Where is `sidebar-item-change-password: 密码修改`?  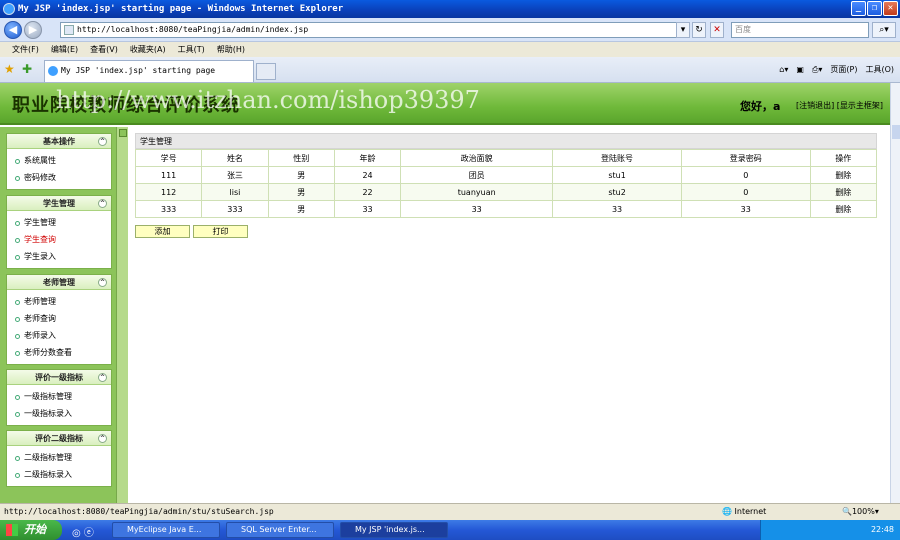 sidebar-item-change-password: 密码修改 is located at coordinates (59, 177).